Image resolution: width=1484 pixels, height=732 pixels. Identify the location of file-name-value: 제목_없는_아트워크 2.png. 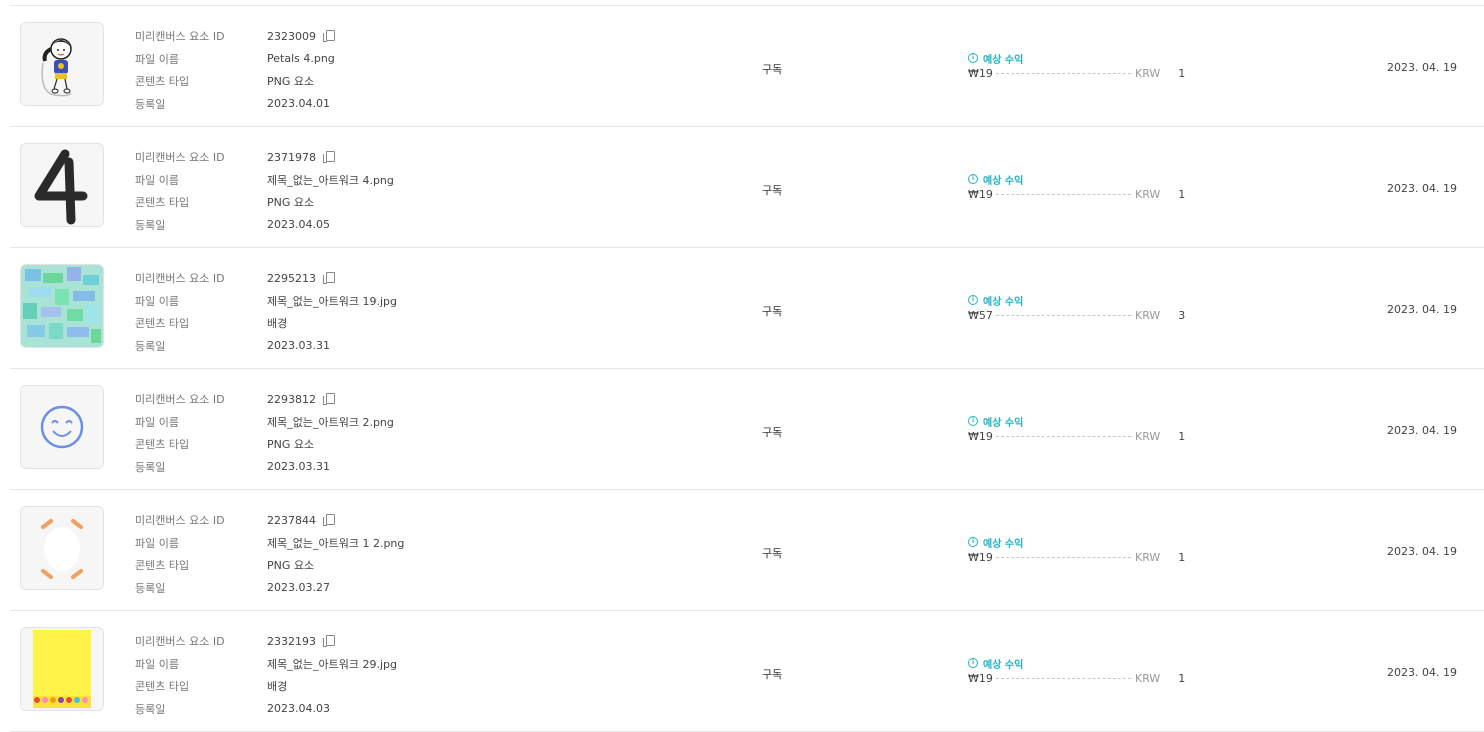
(330, 422).